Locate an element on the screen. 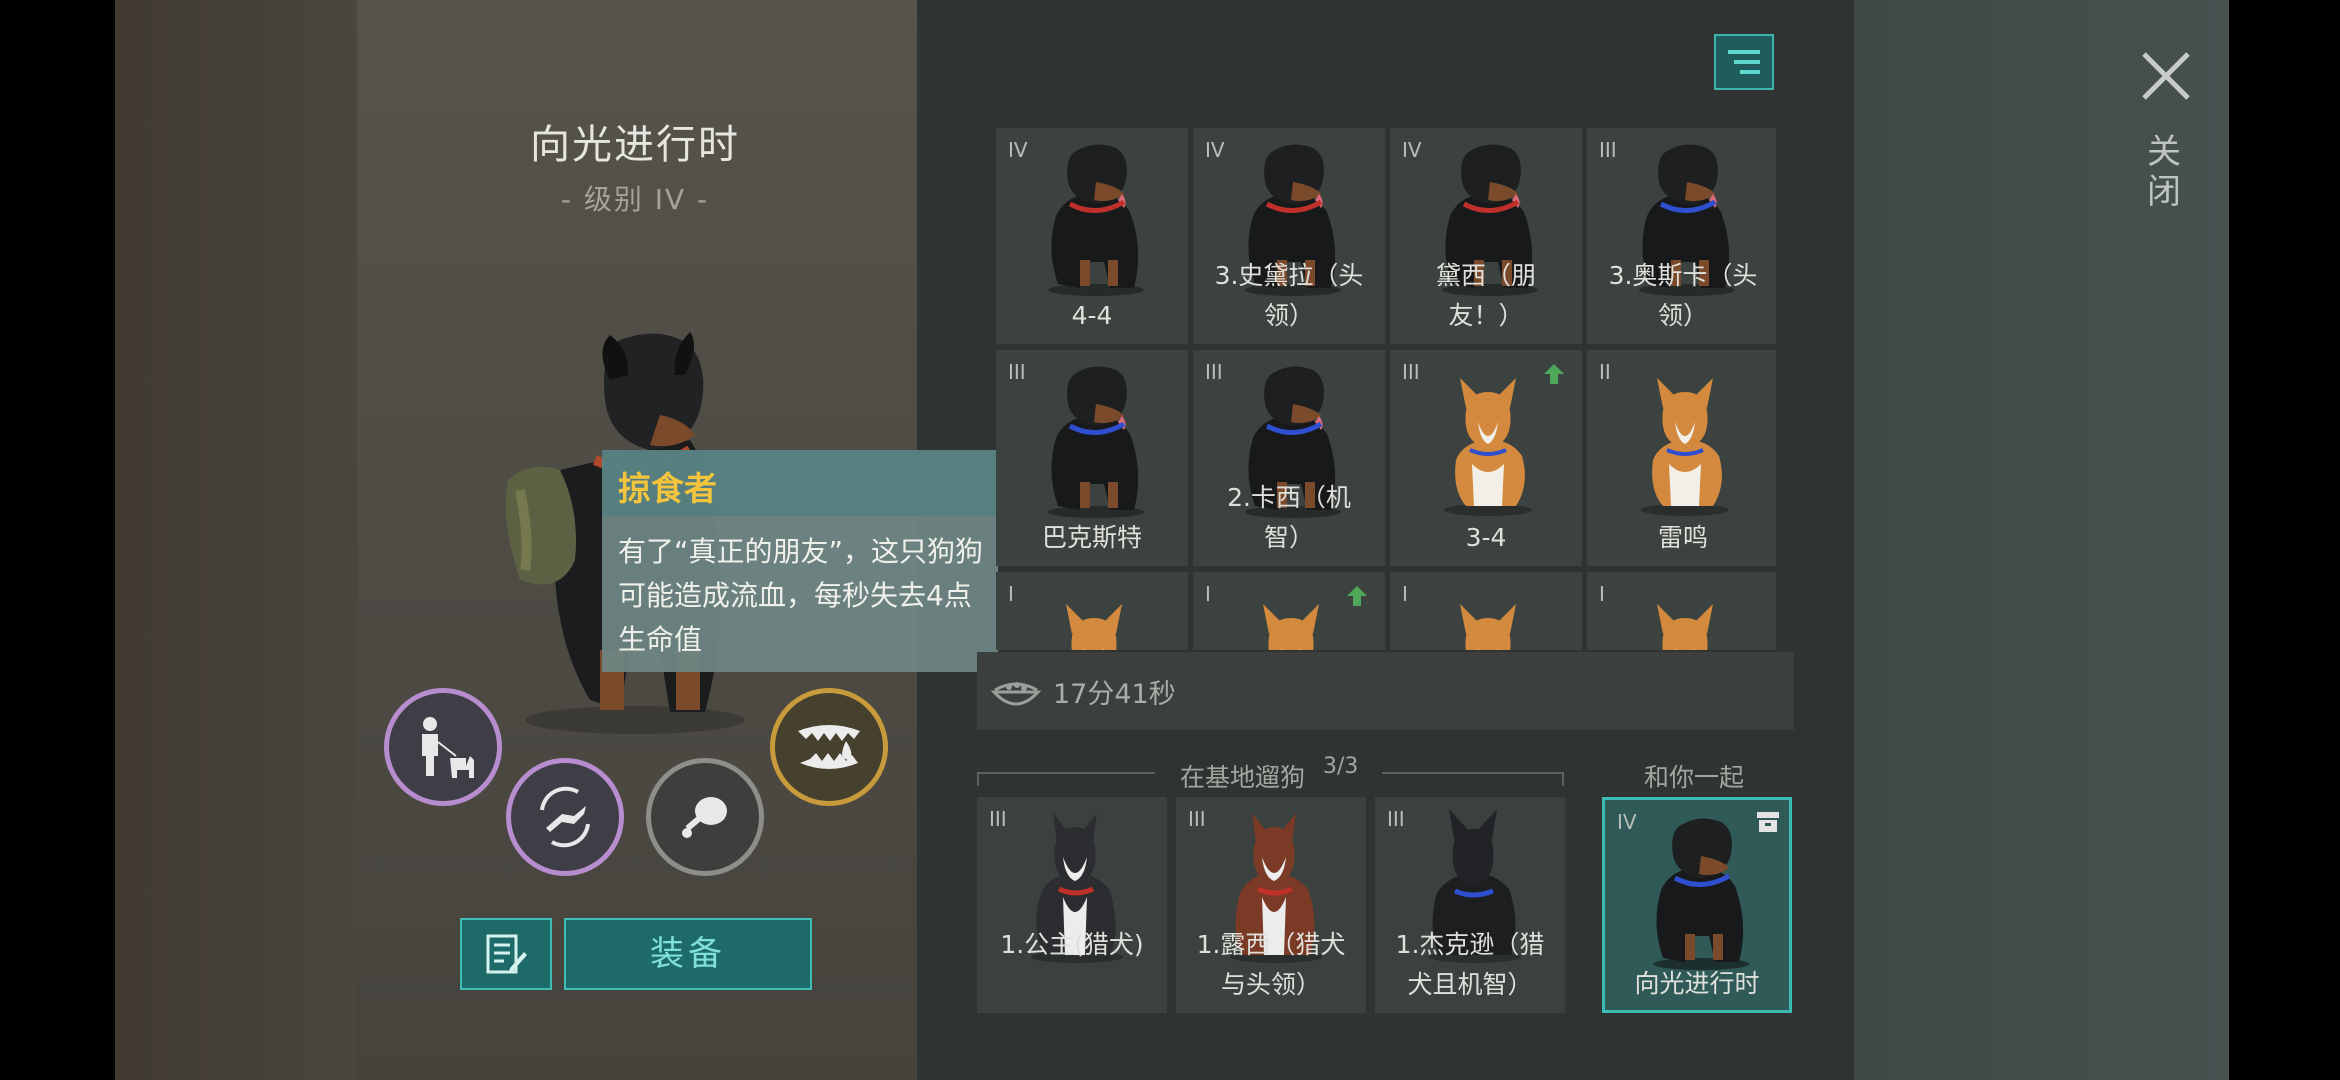  card-name: 巴克斯特 is located at coordinates (1091, 537).